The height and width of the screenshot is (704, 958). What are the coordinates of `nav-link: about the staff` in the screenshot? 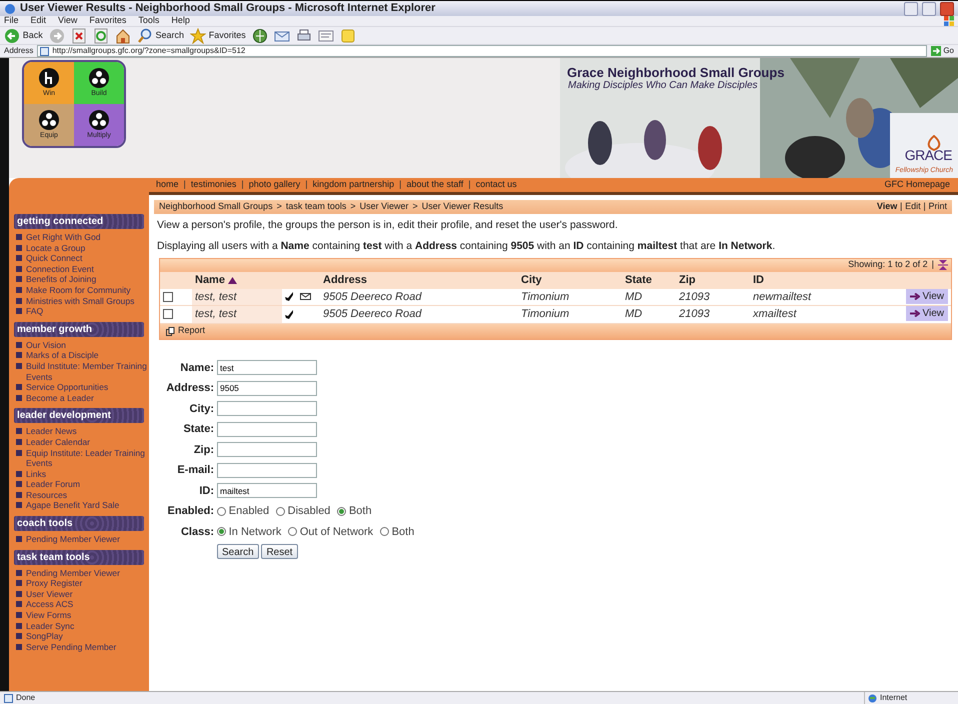 It's located at (435, 185).